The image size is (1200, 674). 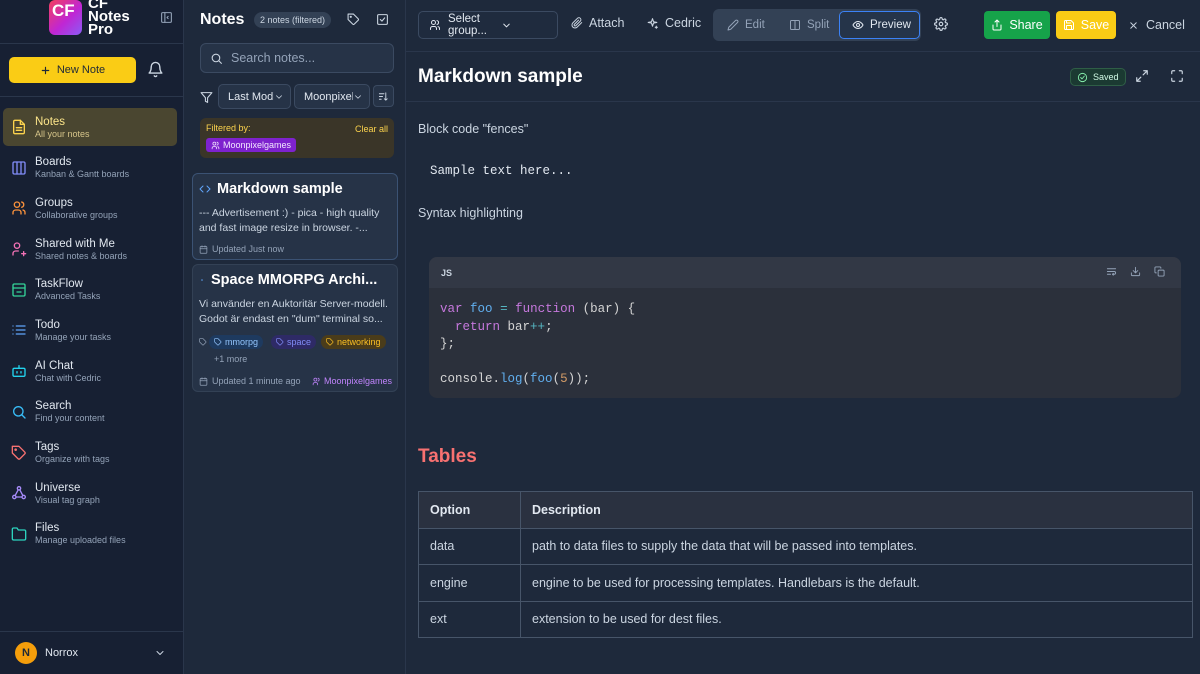 I want to click on edit-mode-button: Edit, so click(x=746, y=25).